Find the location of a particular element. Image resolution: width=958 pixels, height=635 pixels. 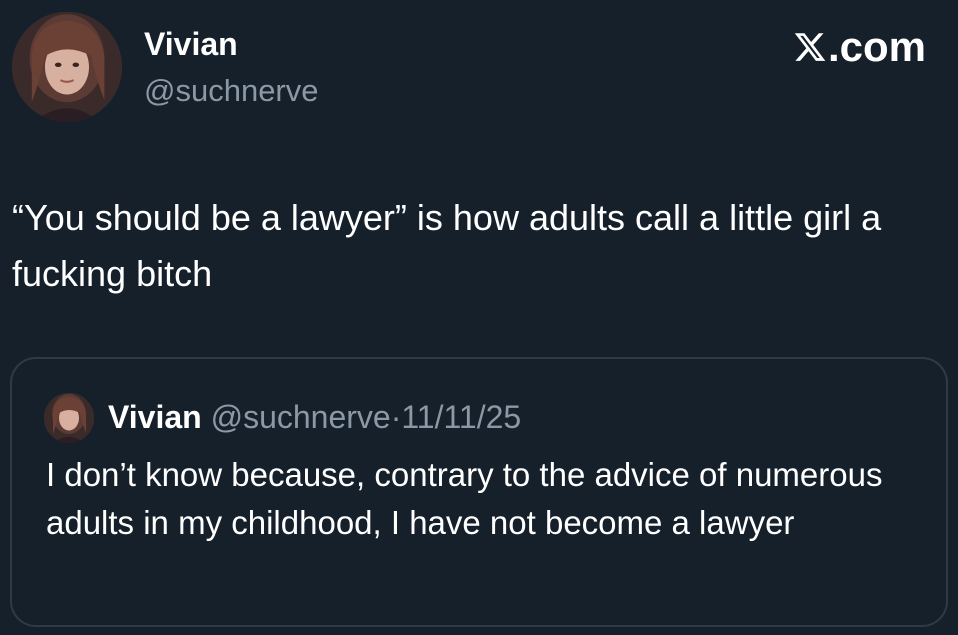

quoted-tweet-date: 11/11/25 is located at coordinates (461, 417).